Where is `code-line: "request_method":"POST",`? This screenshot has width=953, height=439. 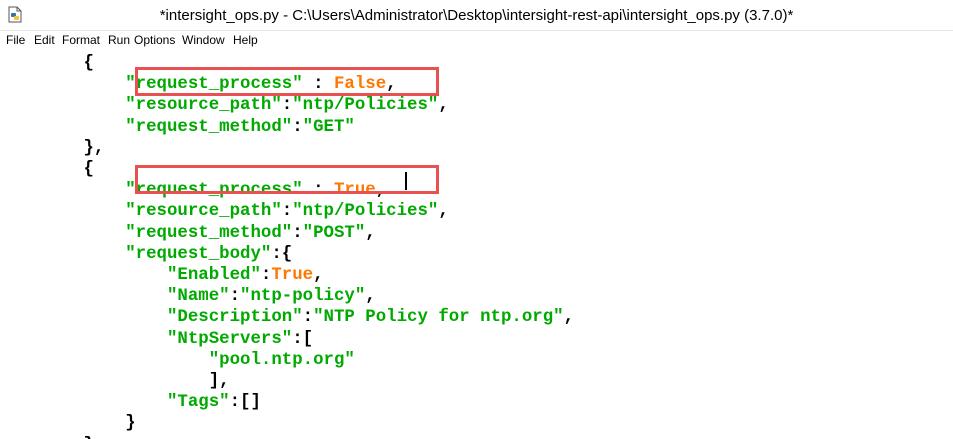
code-line: "request_method":"POST", is located at coordinates (188, 233).